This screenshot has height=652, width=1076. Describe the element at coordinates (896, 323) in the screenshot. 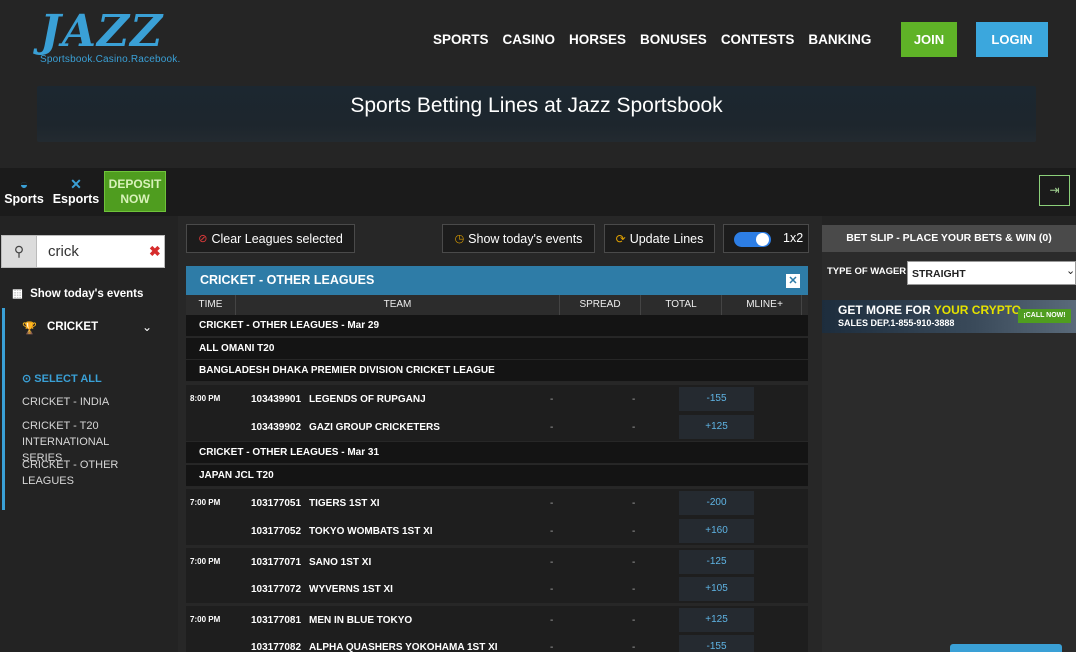

I see `promo-phone: SALES DEP.1-855-910-3888` at that location.